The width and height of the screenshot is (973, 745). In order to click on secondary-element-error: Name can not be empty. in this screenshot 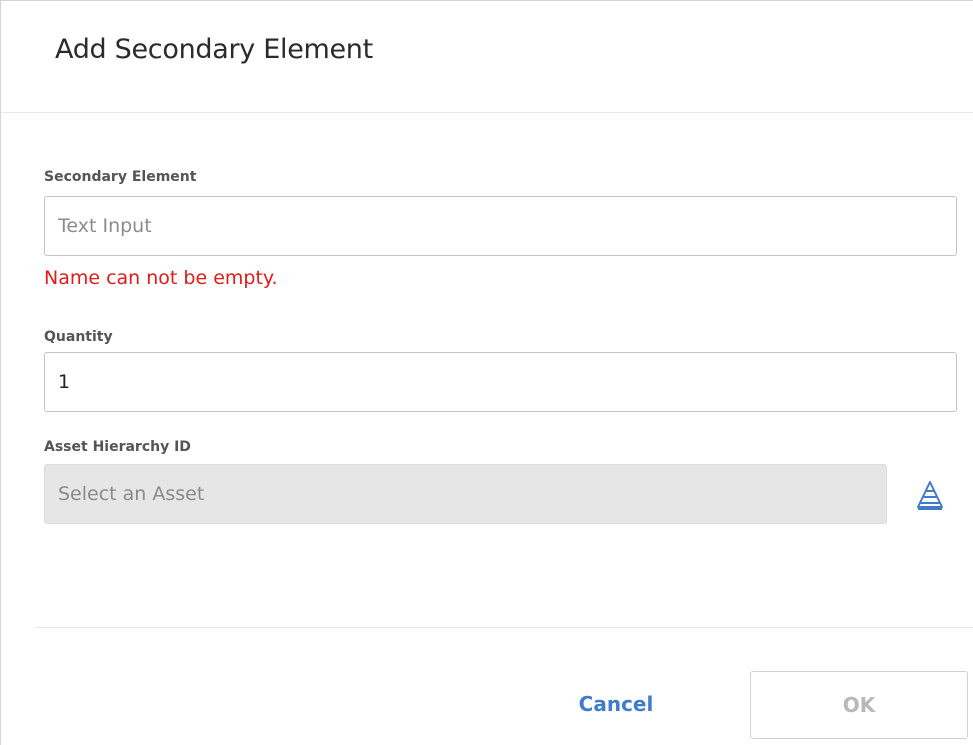, I will do `click(161, 278)`.